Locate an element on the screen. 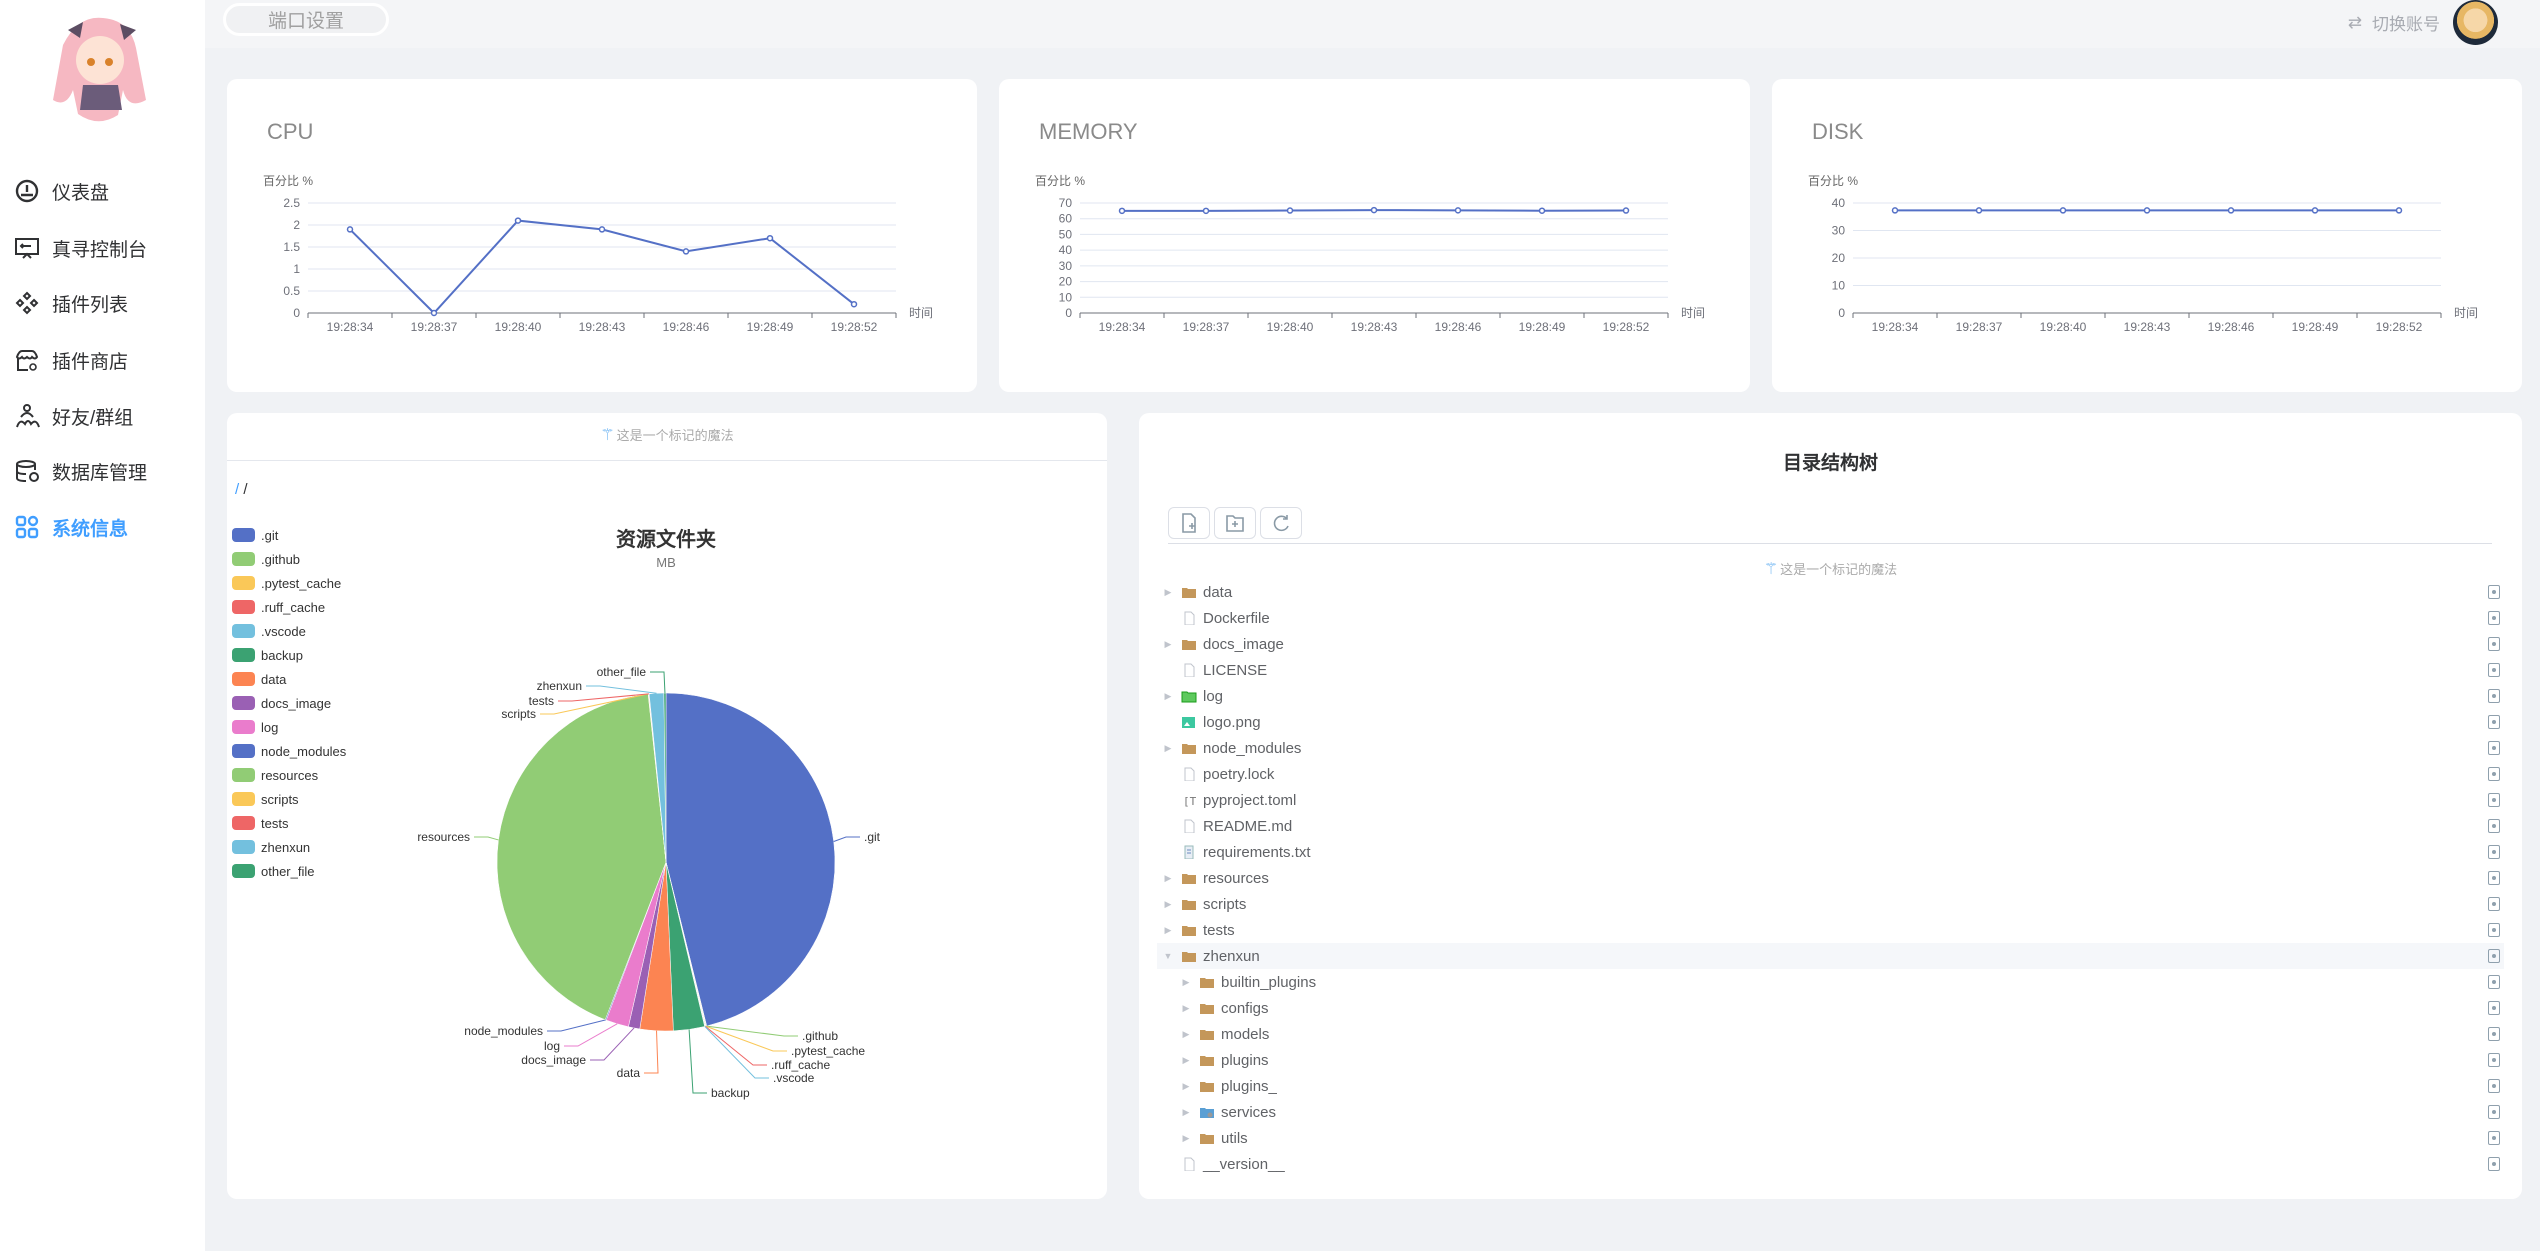 This screenshot has height=1251, width=2540. tree-node: README.md is located at coordinates (1830, 826).